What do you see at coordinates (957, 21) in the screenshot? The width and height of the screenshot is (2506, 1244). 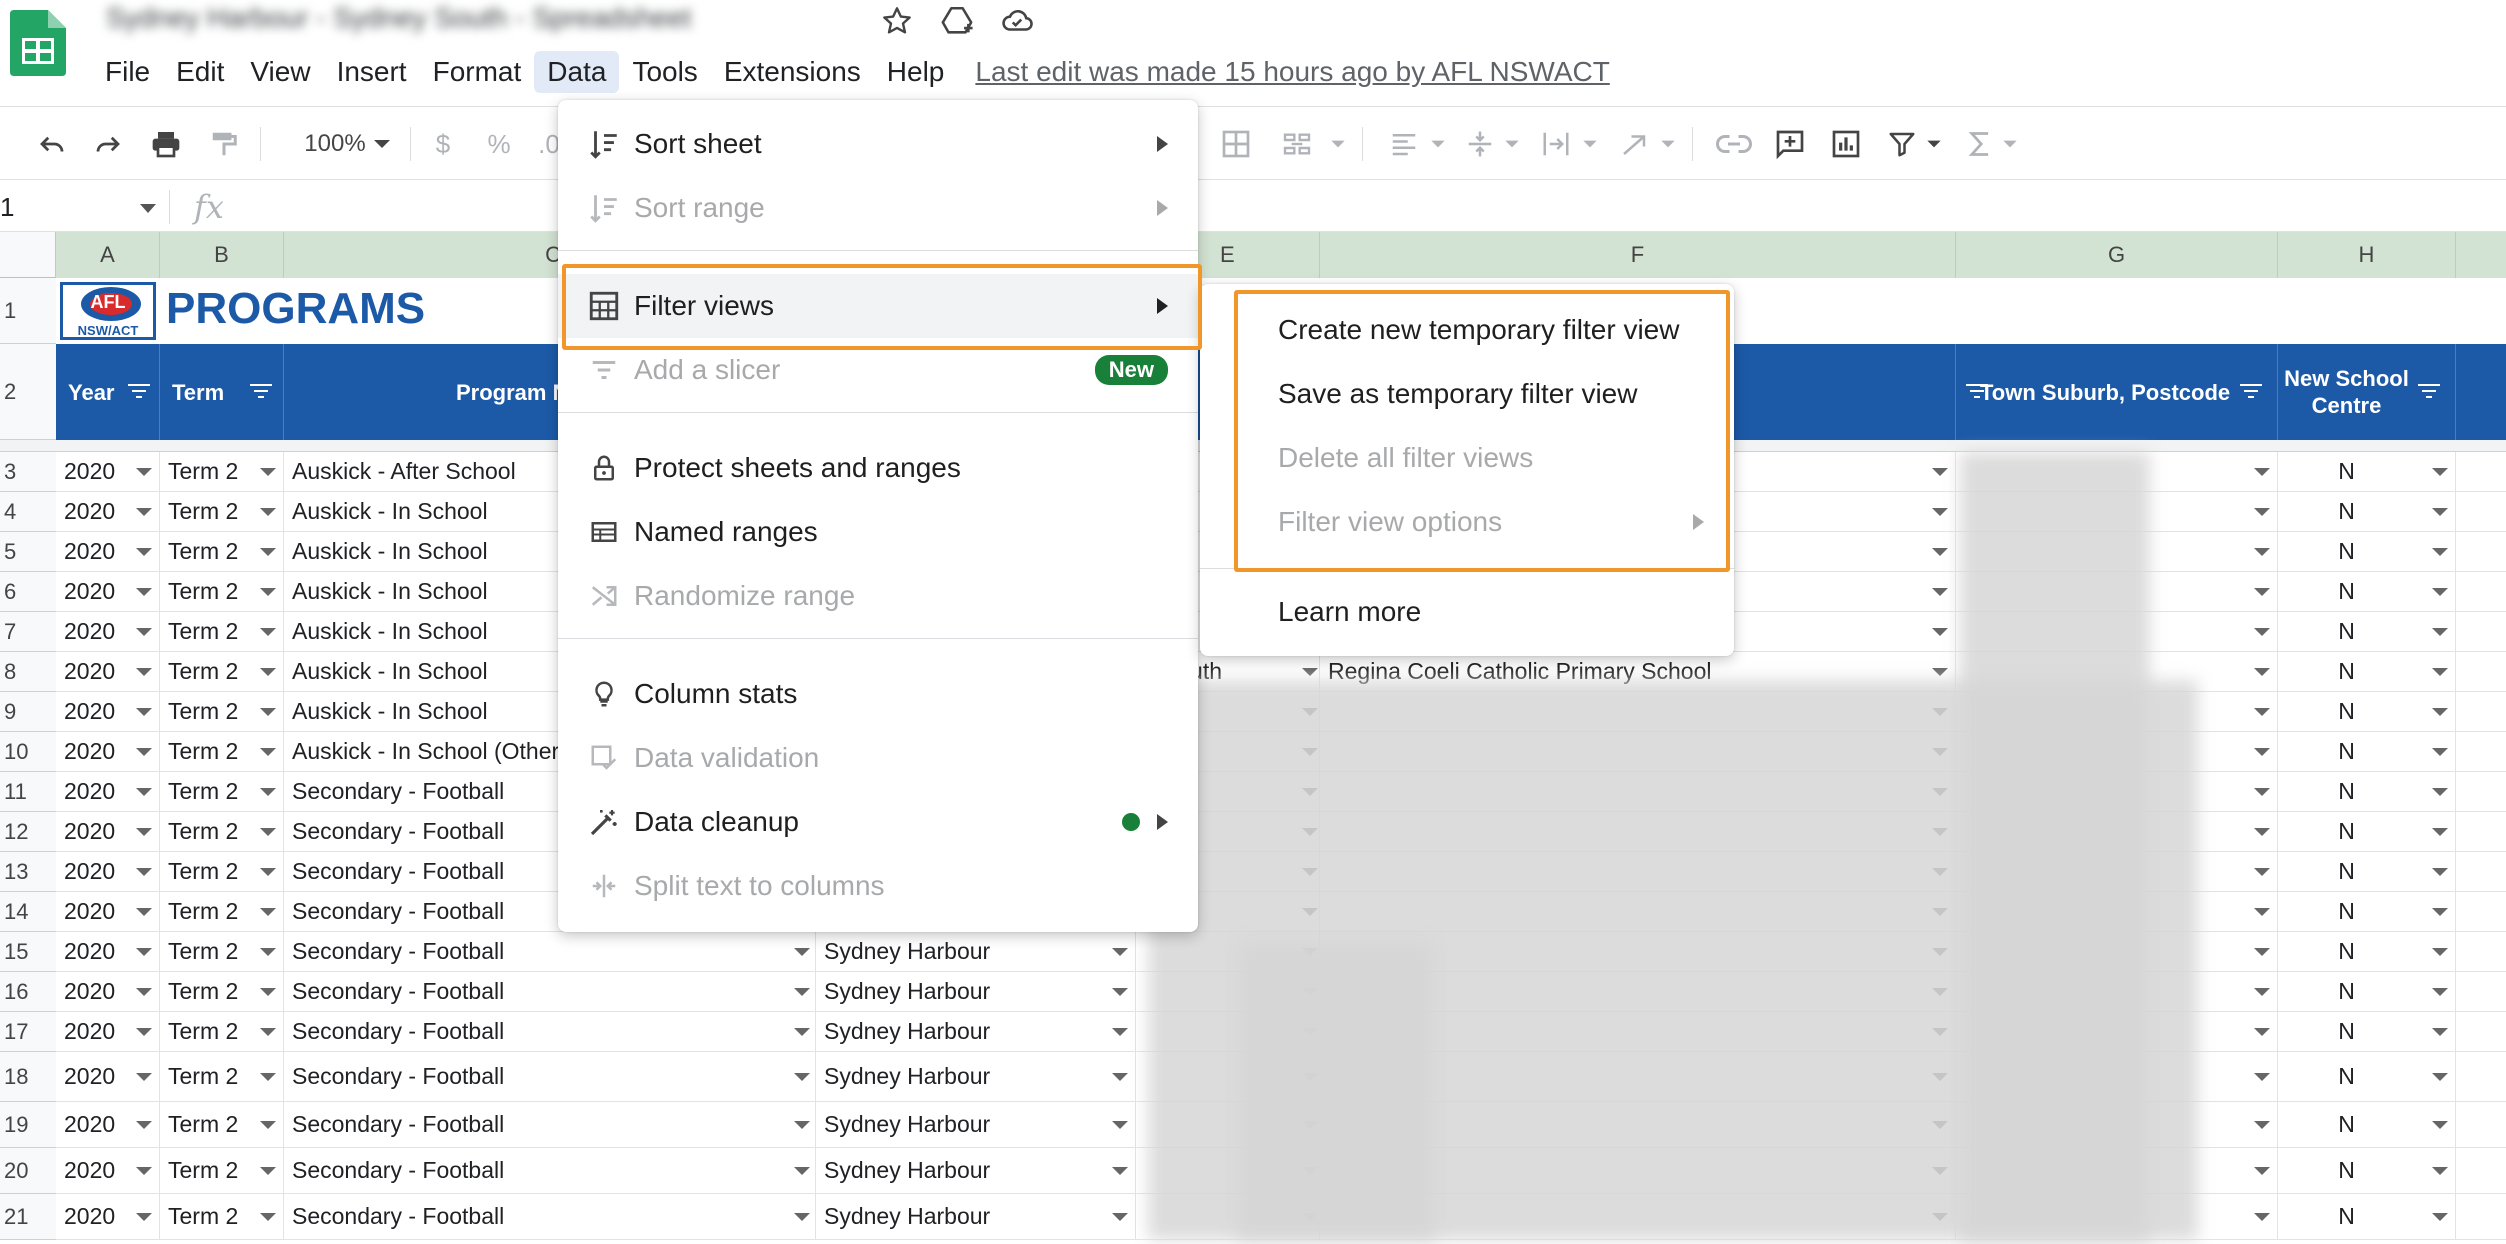 I see `move-to-drive-icon` at bounding box center [957, 21].